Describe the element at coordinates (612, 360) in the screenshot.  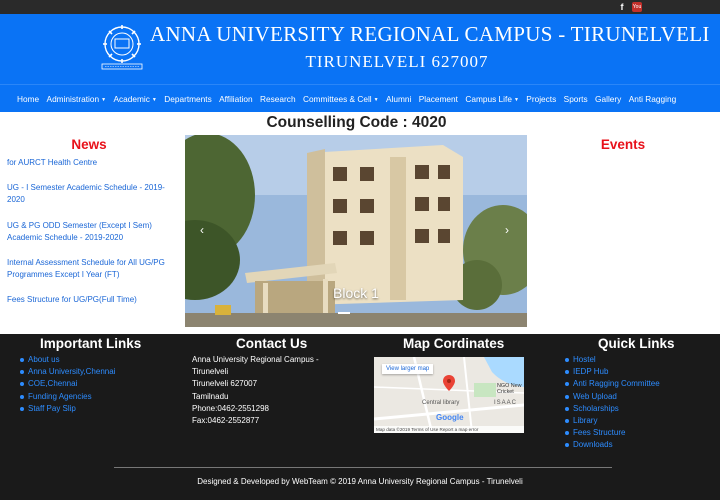
I see `quick-link: Hostel` at that location.